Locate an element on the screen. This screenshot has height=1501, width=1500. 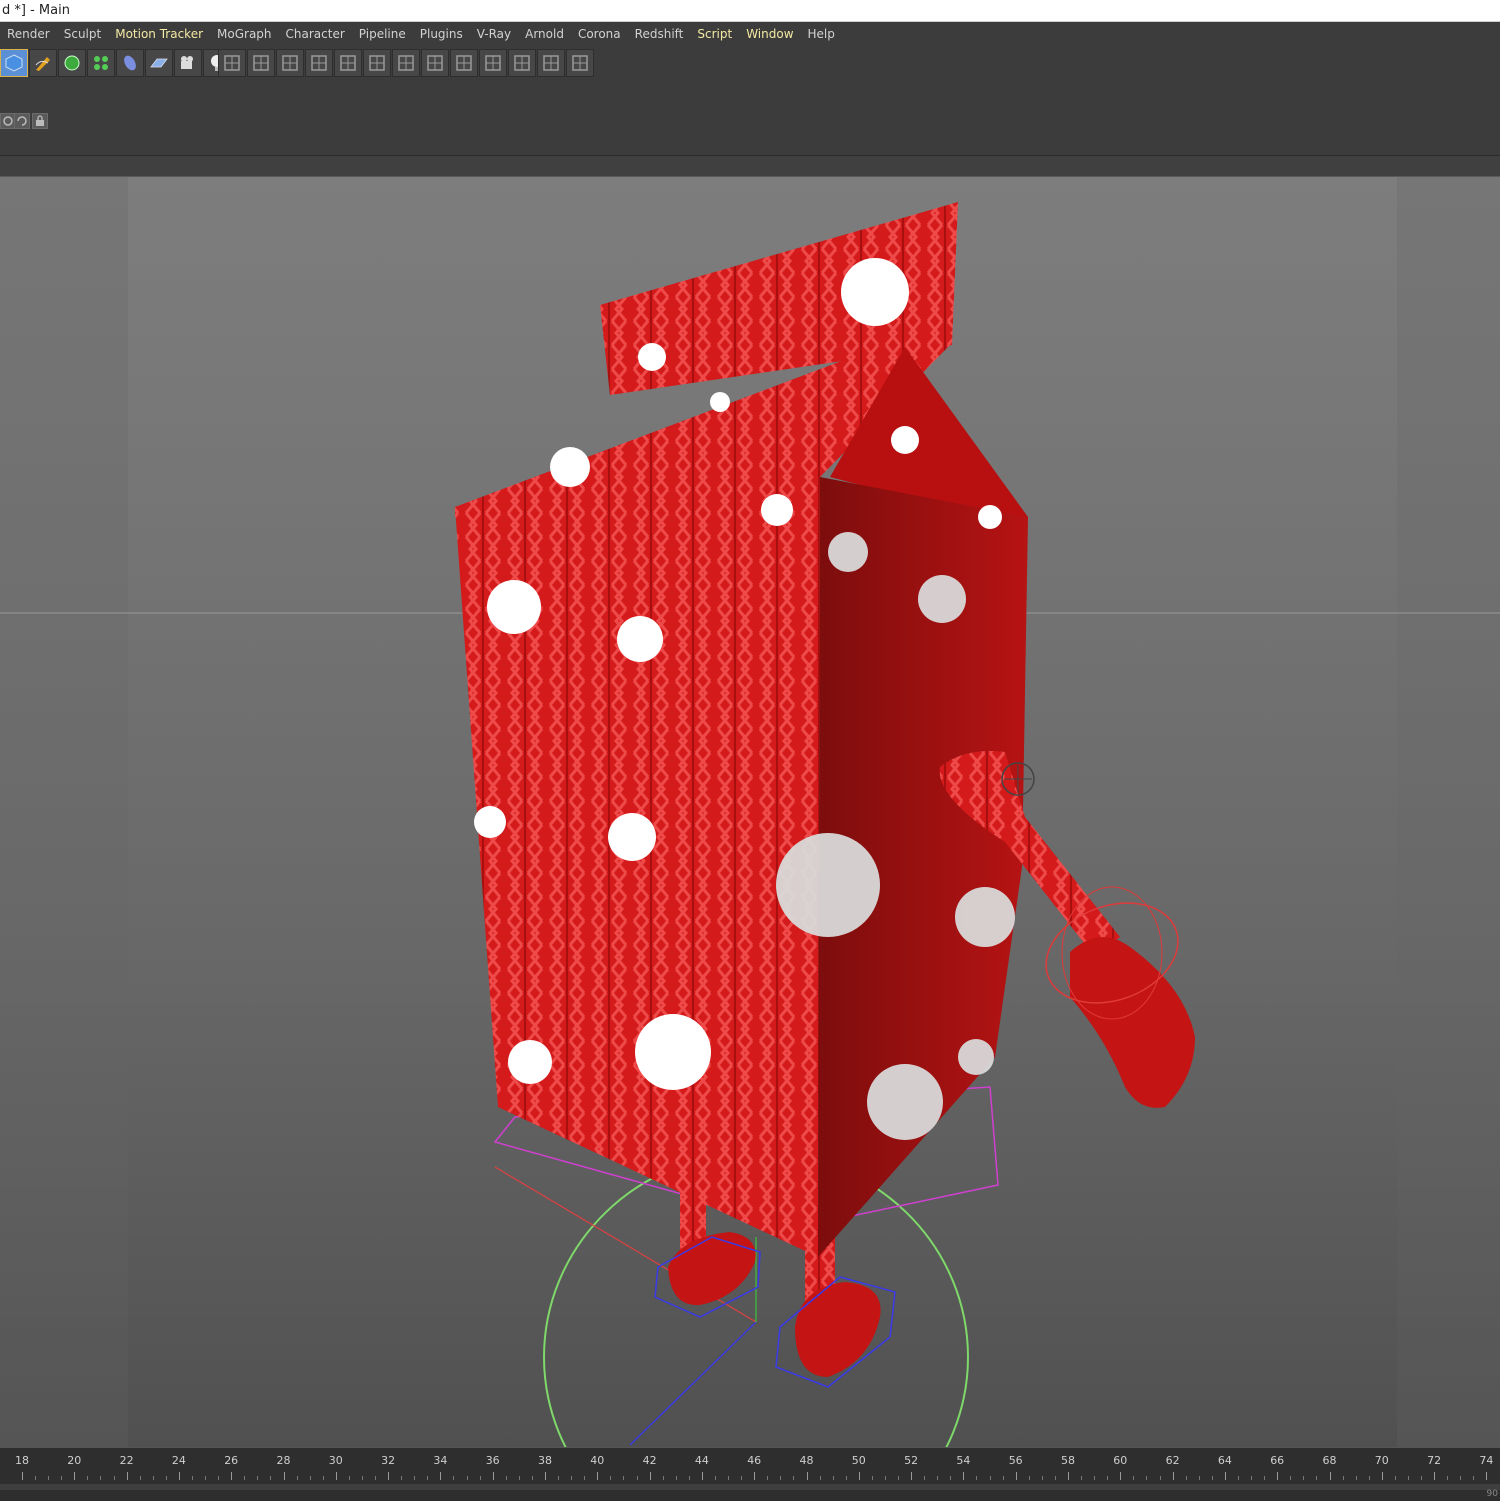
timeline-tick-label: 68 is located at coordinates (1329, 1460).